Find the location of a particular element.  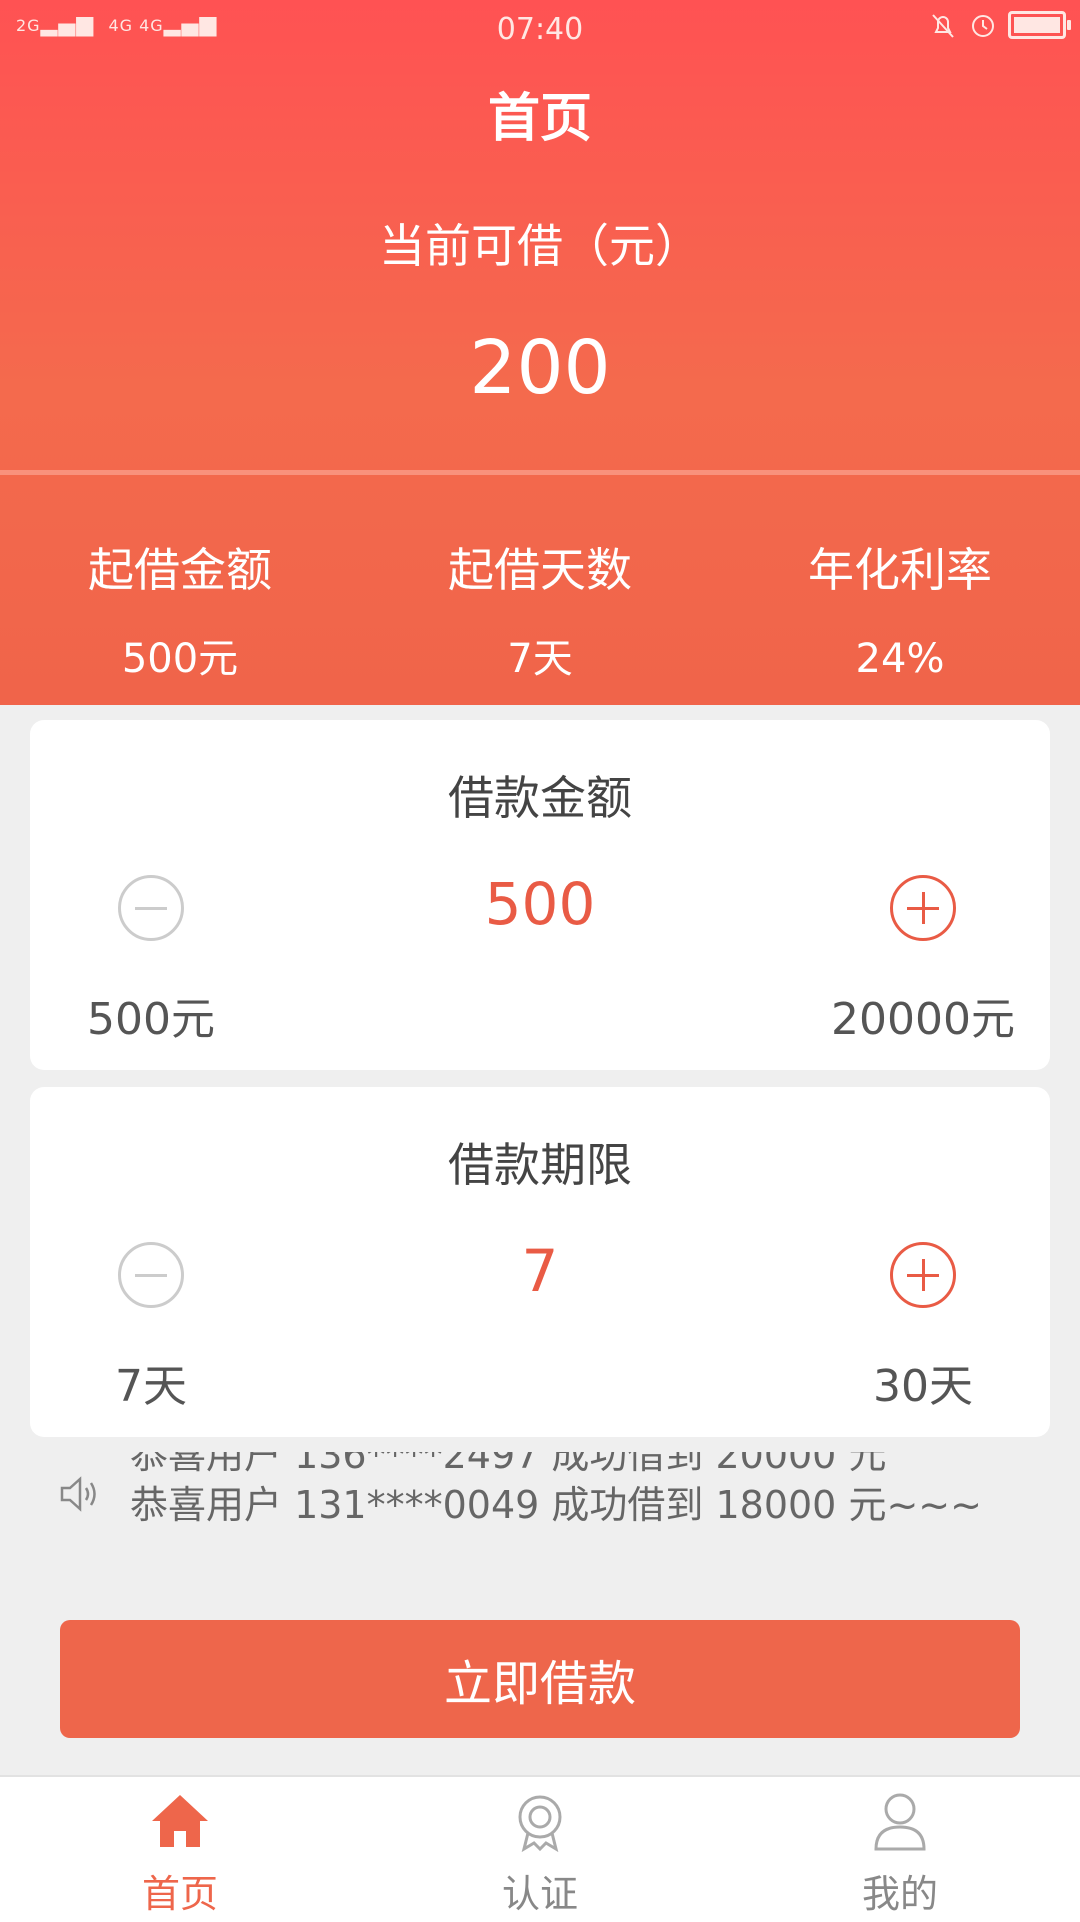

stat-label: 年化利率 is located at coordinates (900, 570).